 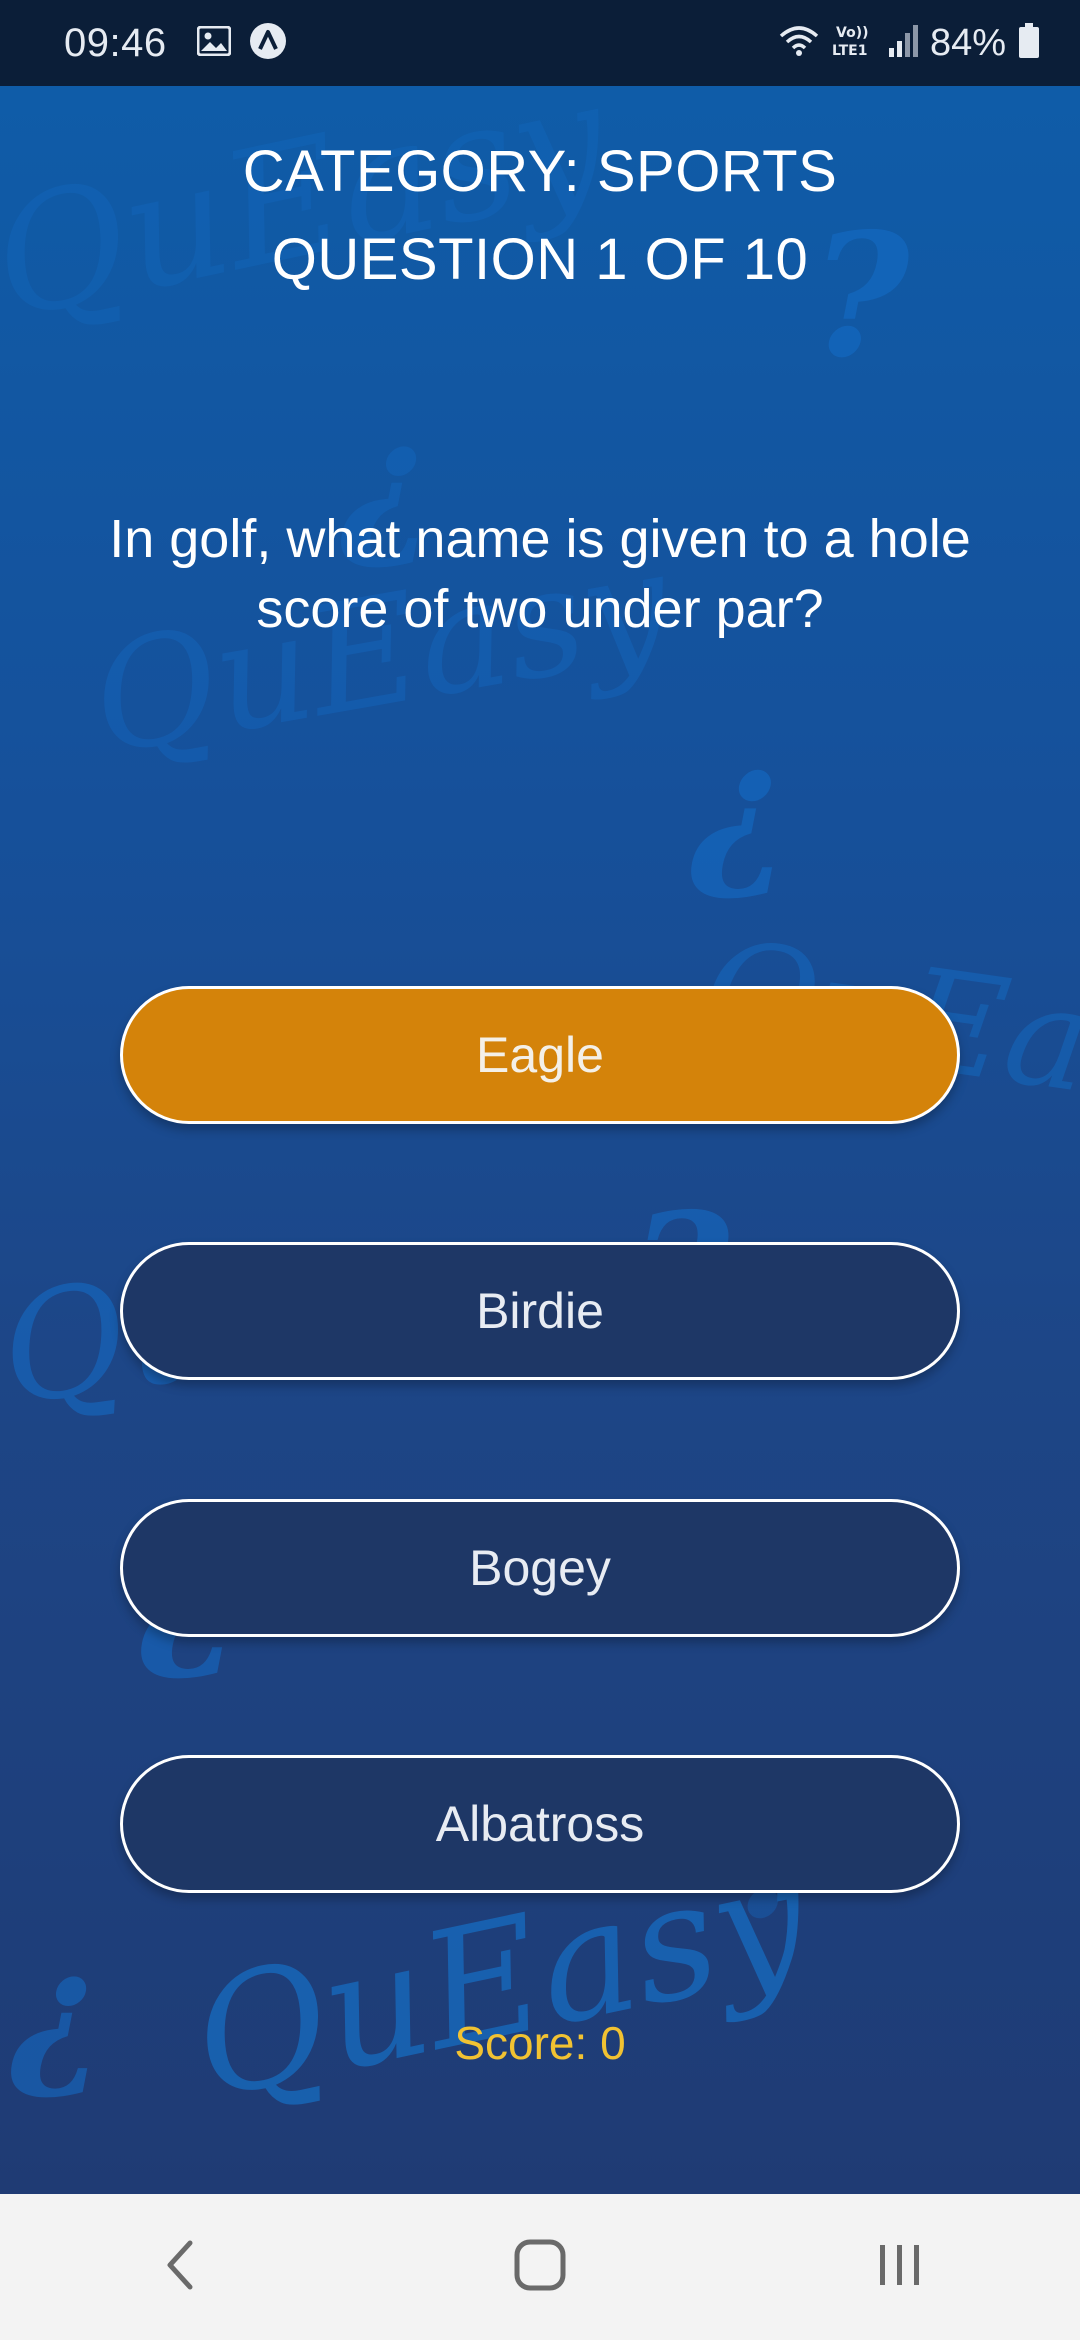 I want to click on image-icon, so click(x=214, y=43).